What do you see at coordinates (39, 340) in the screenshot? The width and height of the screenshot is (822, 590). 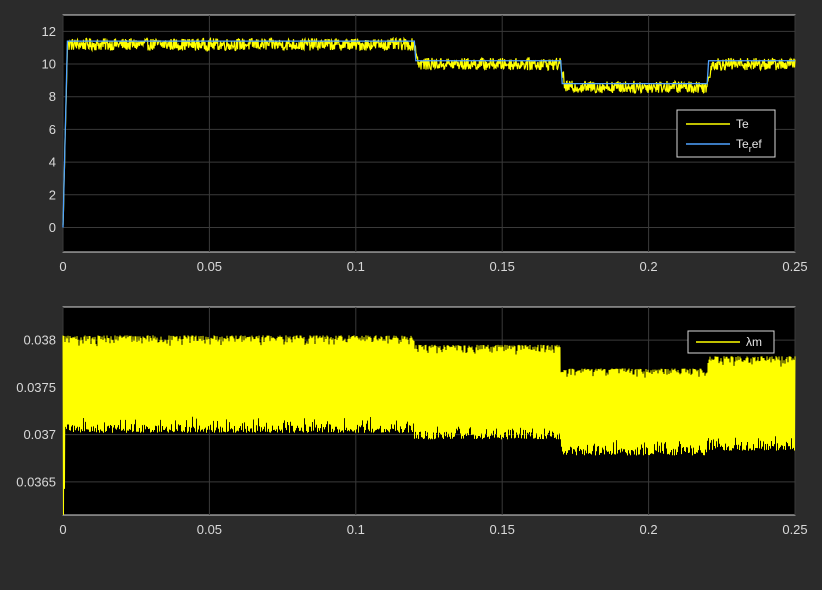 I see `y-tick-label: 0.038` at bounding box center [39, 340].